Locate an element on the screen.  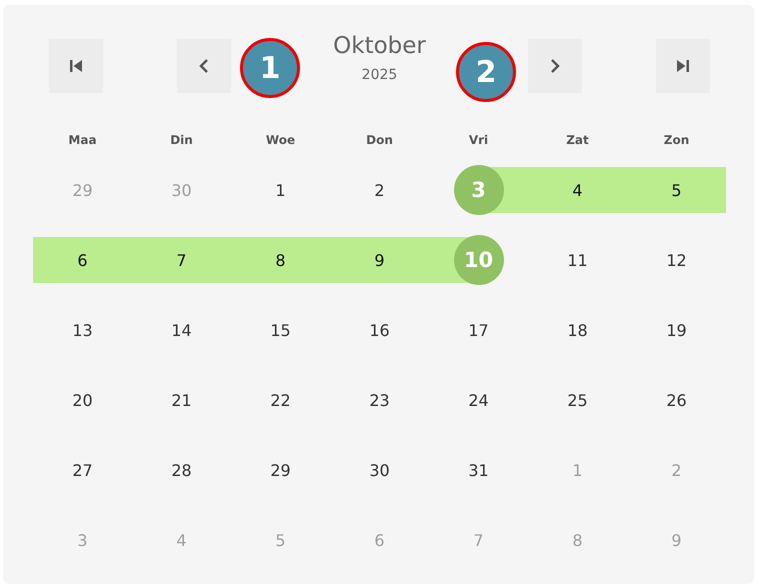
year-label: 2025 is located at coordinates (380, 75).